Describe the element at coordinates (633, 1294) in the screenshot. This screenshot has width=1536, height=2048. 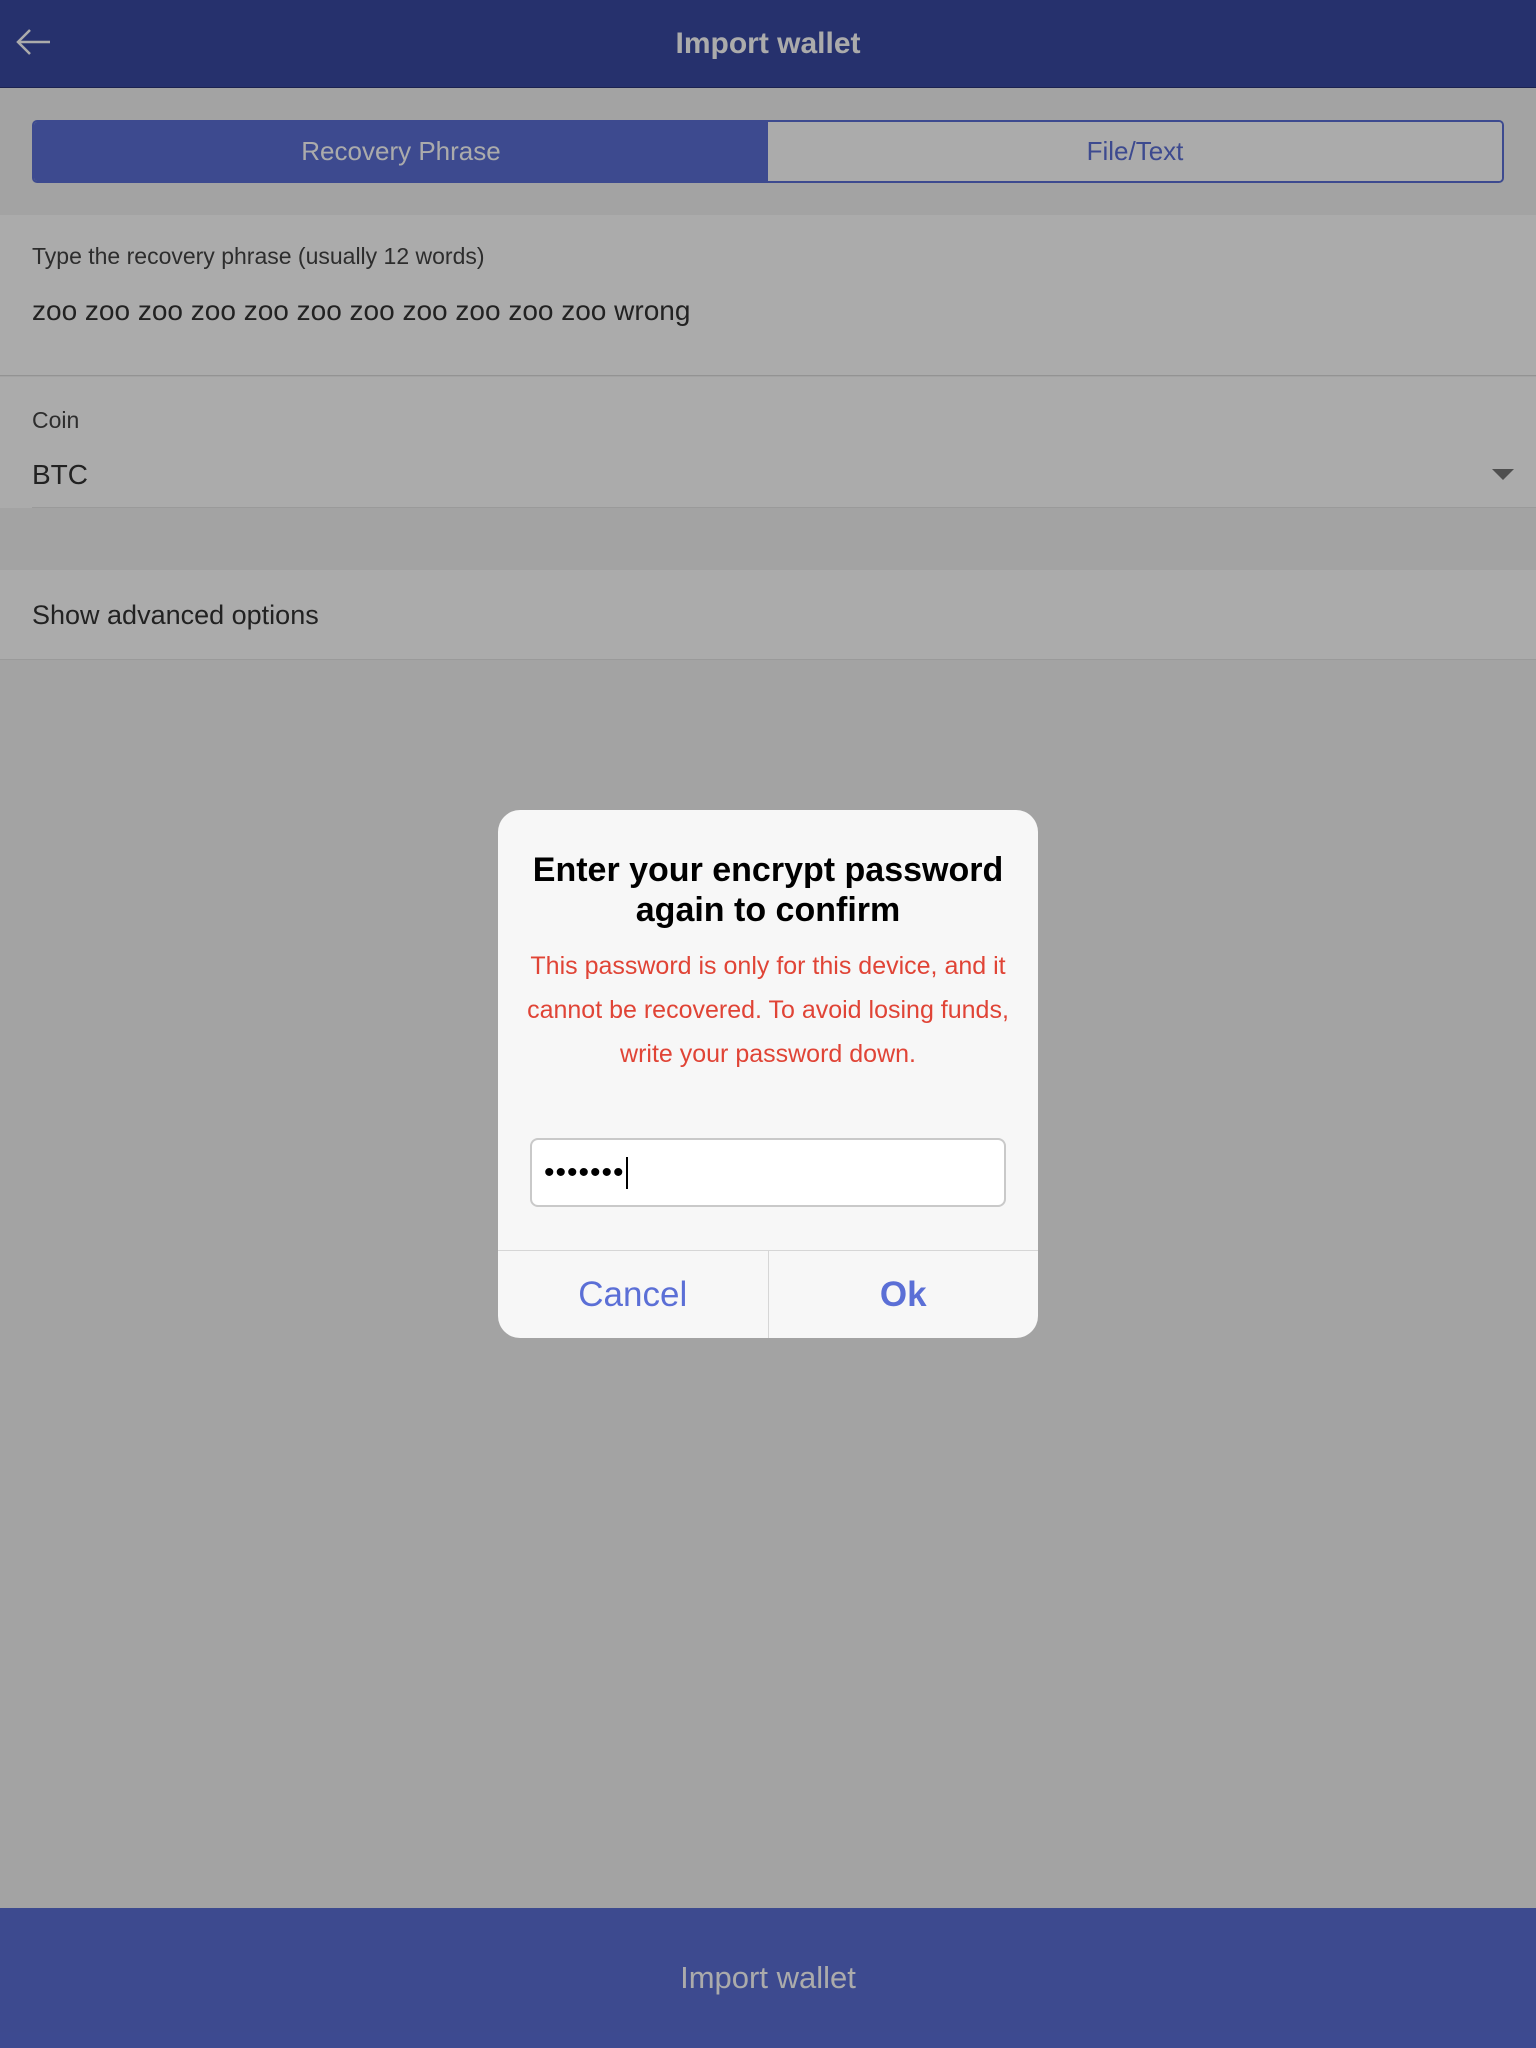
I see `cancel-button: Cancel` at that location.